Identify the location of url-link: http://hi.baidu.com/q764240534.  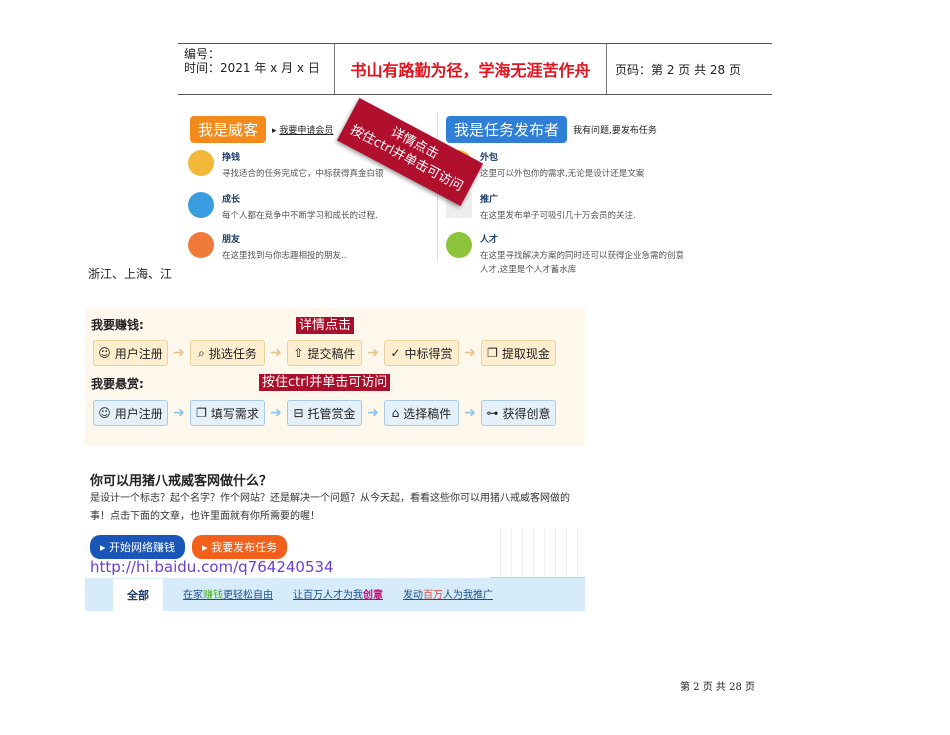
(212, 567).